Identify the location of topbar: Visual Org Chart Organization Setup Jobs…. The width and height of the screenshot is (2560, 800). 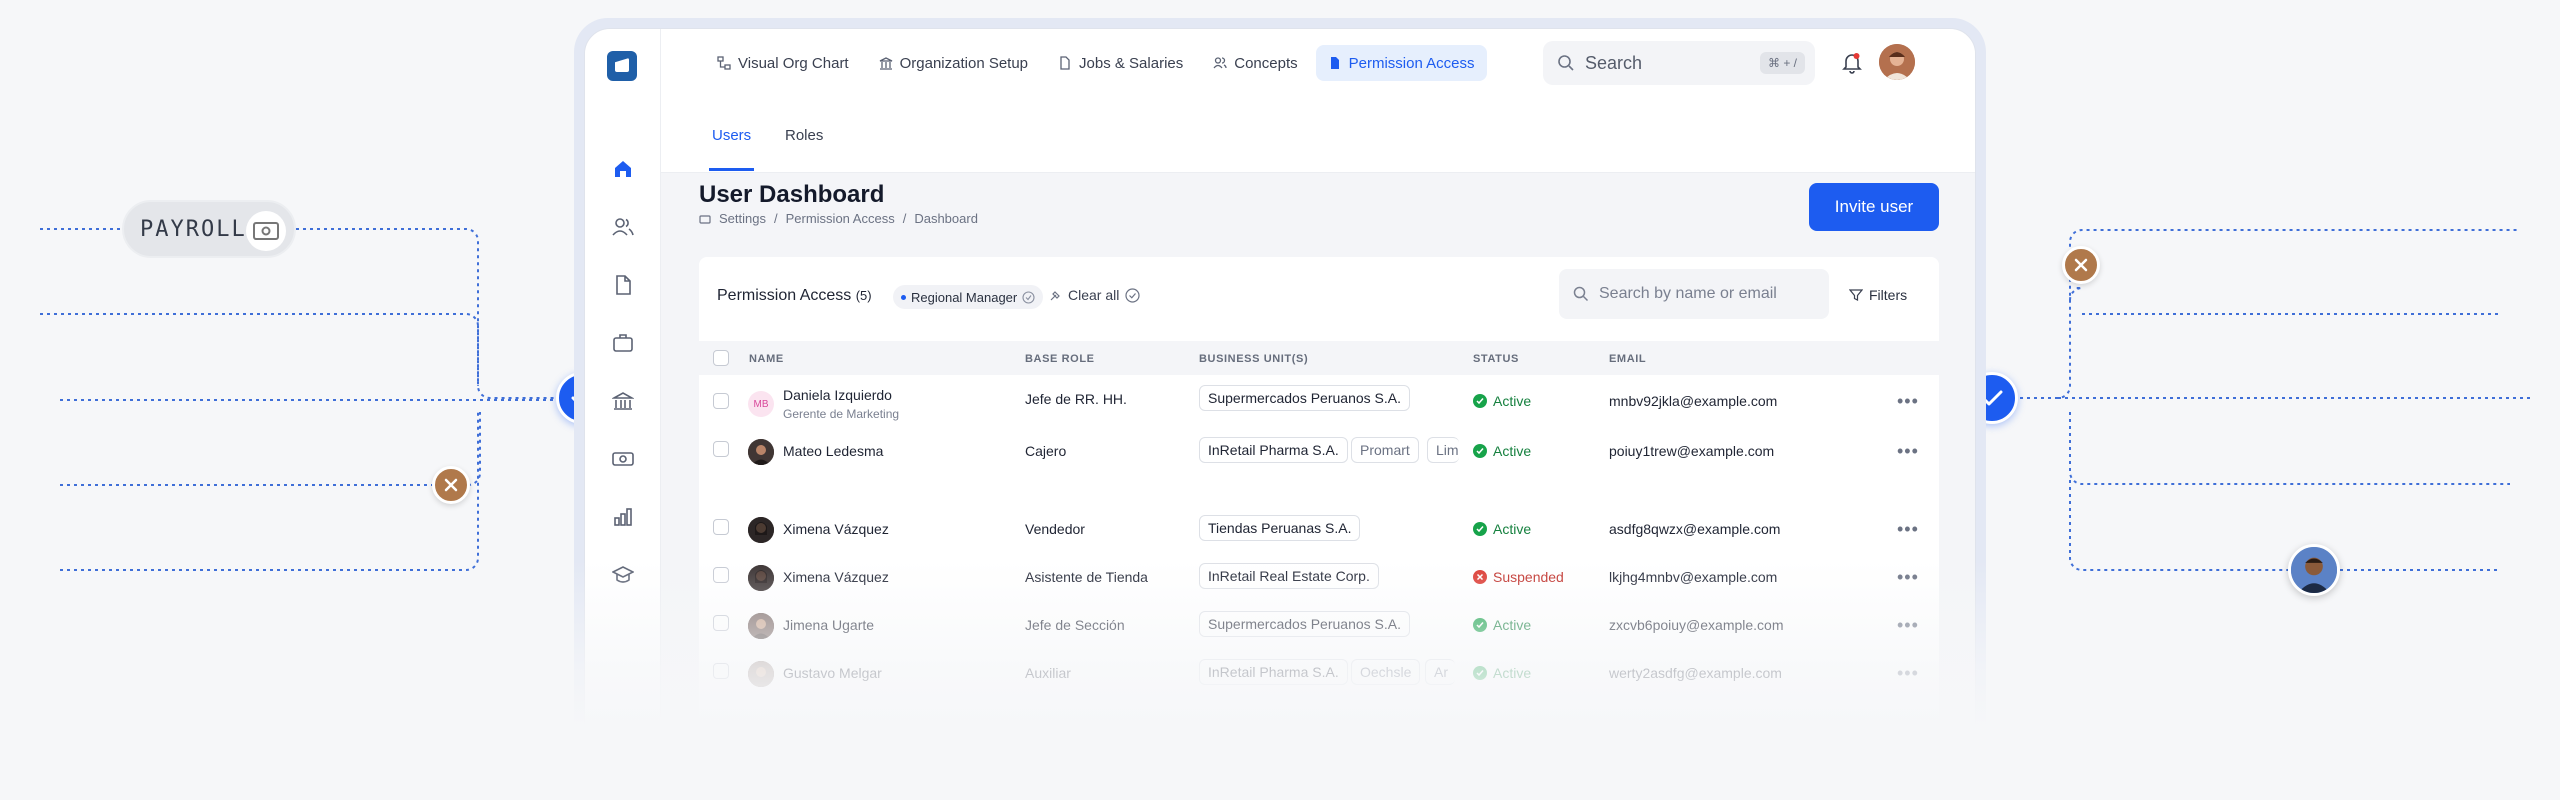
(1318, 71).